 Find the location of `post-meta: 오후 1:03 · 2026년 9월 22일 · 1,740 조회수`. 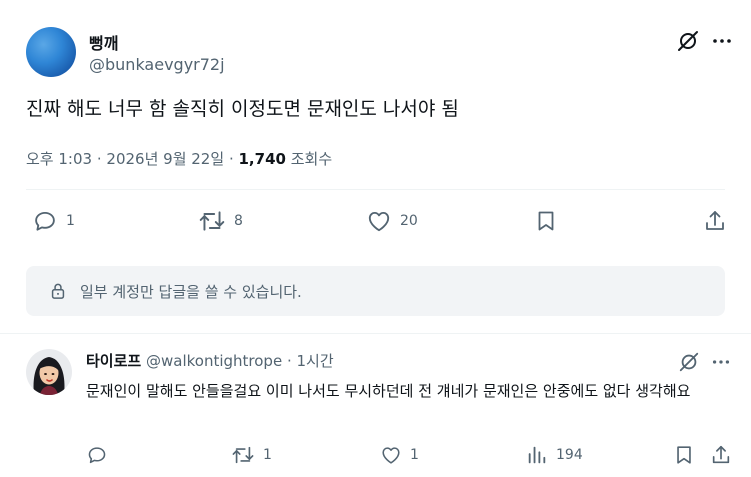

post-meta: 오후 1:03 · 2026년 9월 22일 · 1,740 조회수 is located at coordinates (179, 158).